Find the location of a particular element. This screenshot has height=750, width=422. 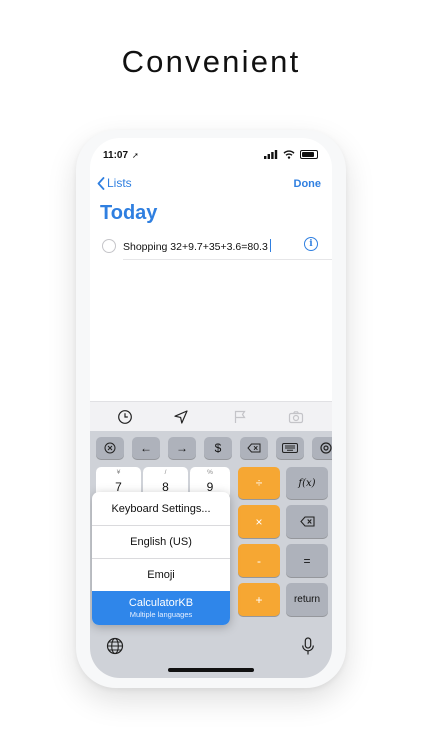

left-arrow-key: ← is located at coordinates (146, 448).